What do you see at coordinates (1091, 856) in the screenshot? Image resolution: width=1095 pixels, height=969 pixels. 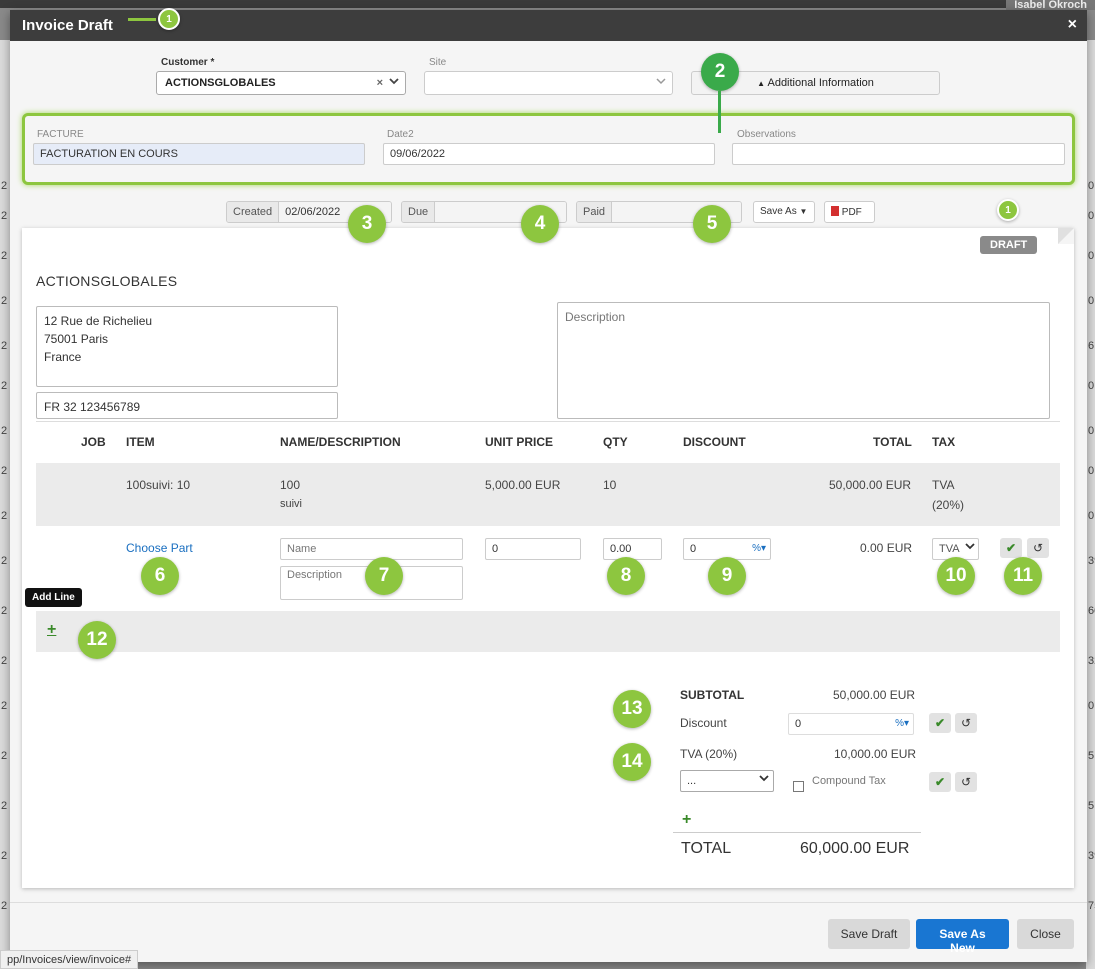 I see `background-row-digit: 39` at bounding box center [1091, 856].